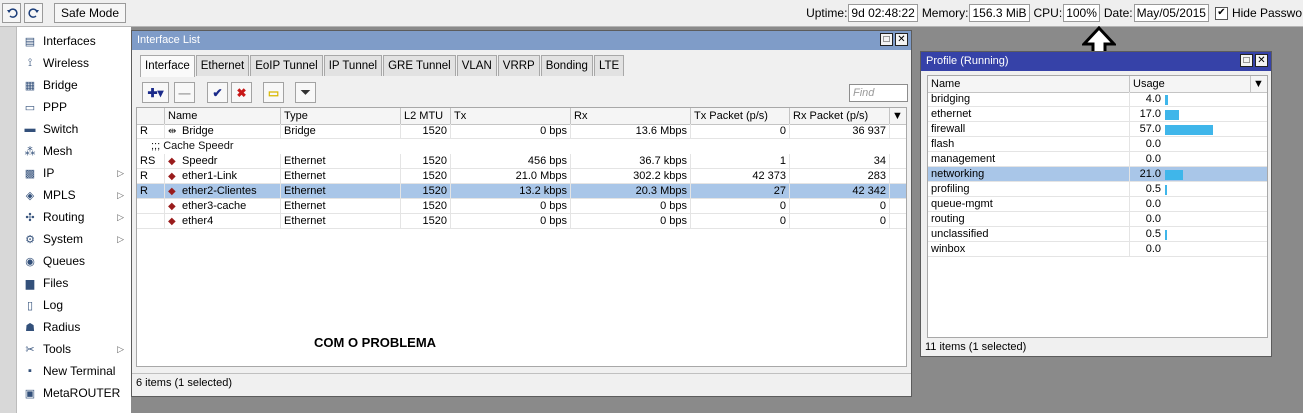 This screenshot has height=413, width=1303. Describe the element at coordinates (1097, 234) in the screenshot. I see `profile-row: unclassified 0.5` at that location.